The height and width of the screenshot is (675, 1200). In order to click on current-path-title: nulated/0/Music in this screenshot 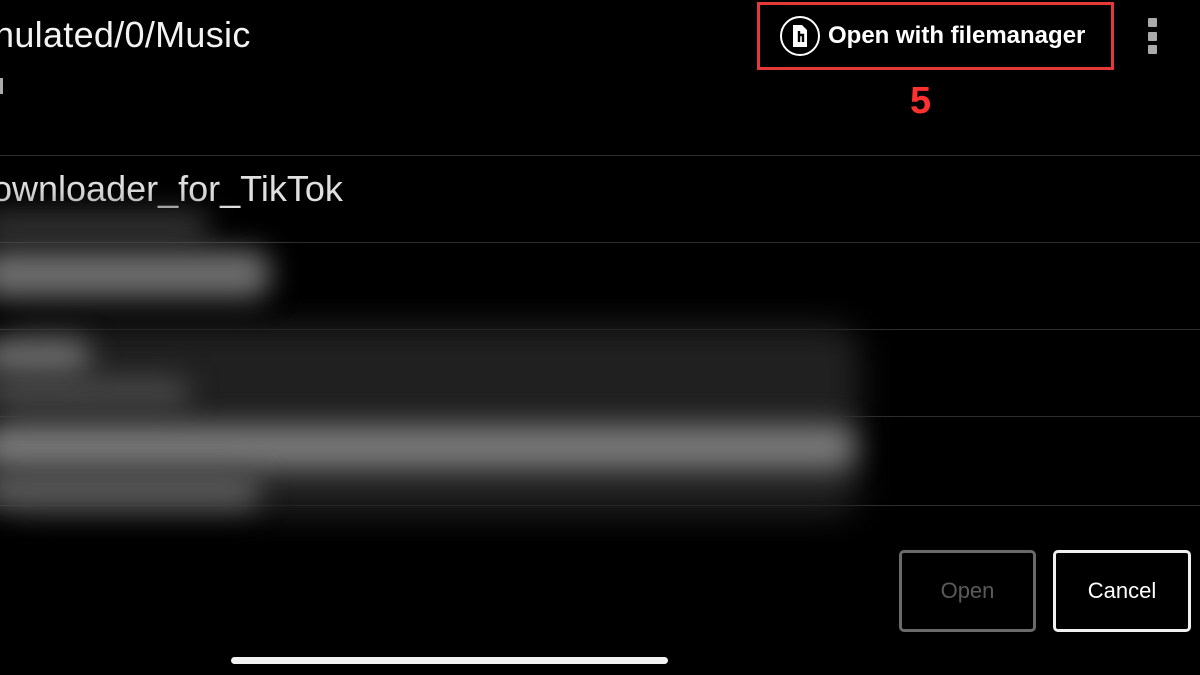, I will do `click(125, 34)`.